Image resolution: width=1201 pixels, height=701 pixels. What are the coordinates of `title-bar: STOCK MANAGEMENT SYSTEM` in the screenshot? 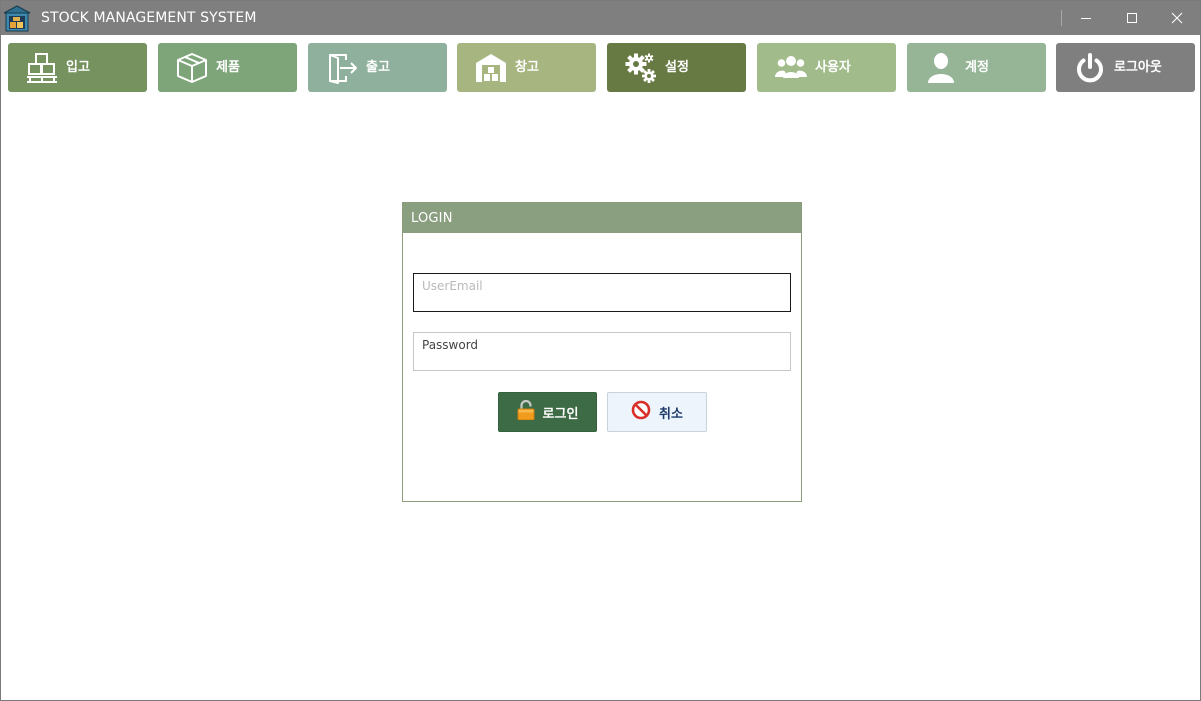 It's located at (600, 18).